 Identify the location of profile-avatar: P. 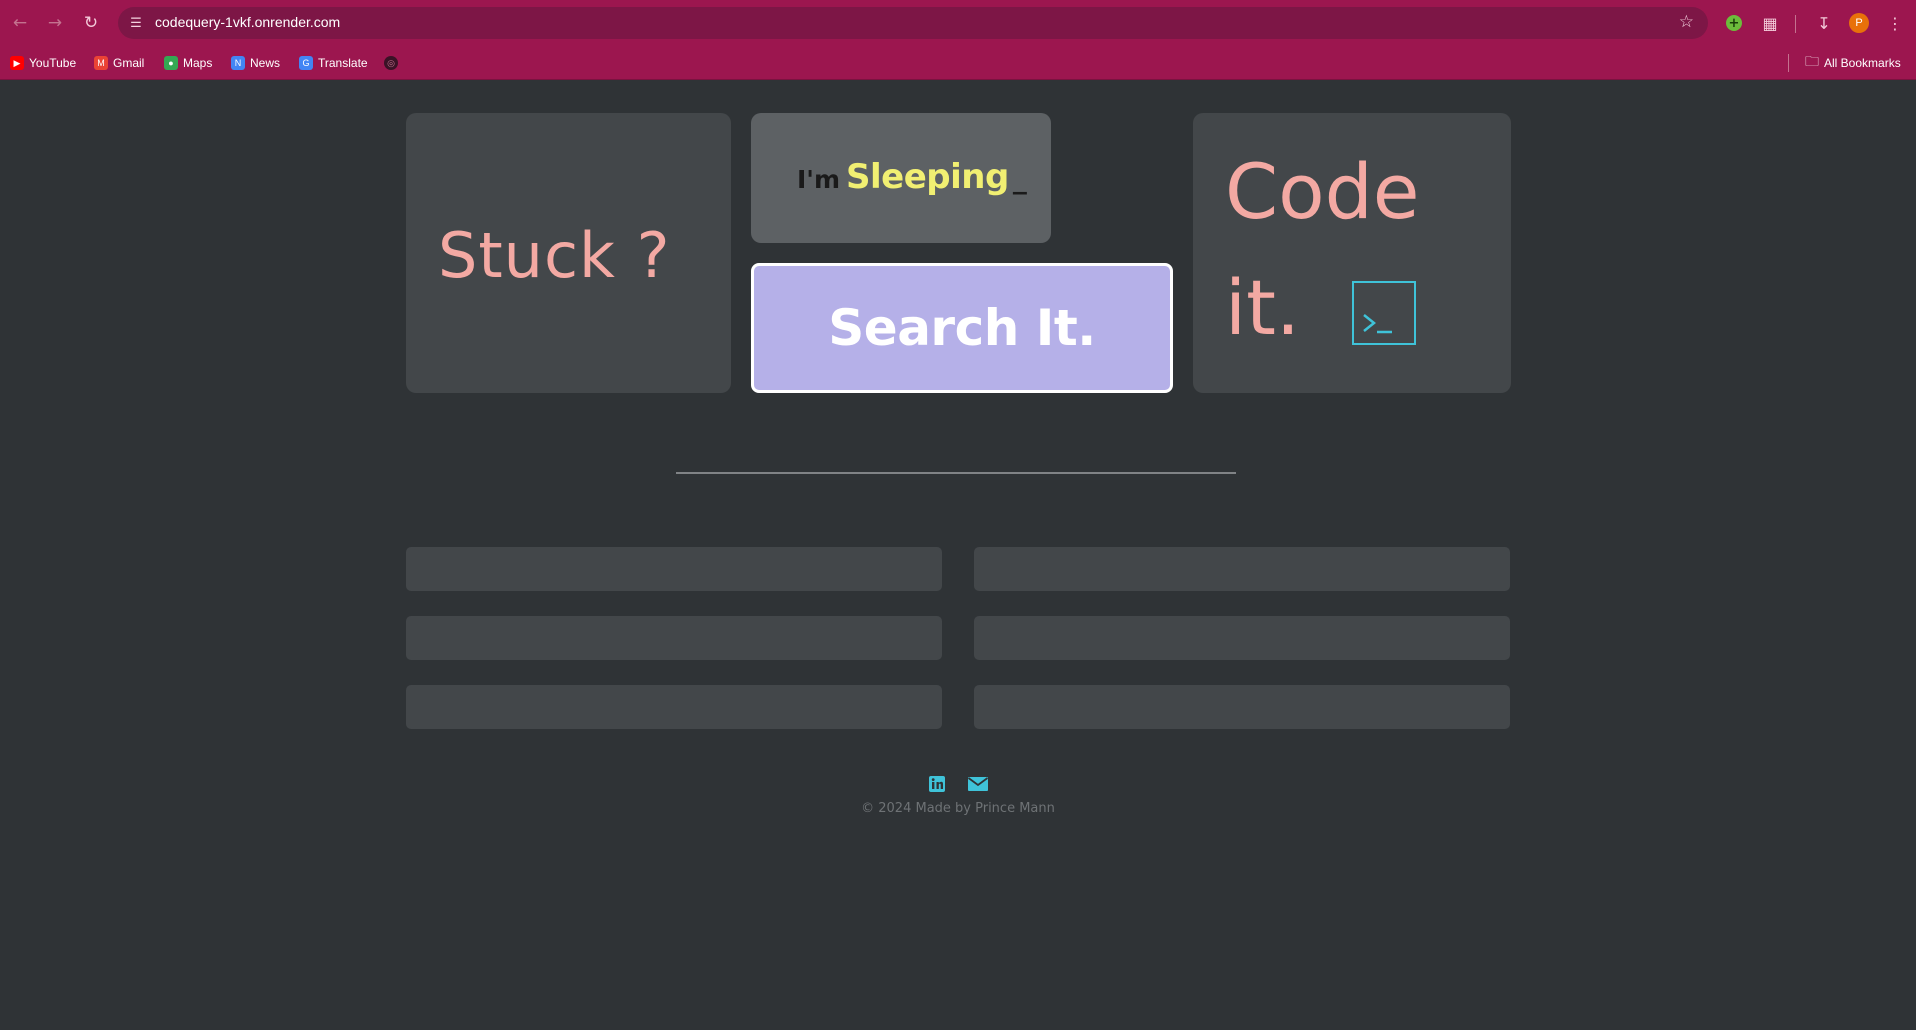
(1859, 23).